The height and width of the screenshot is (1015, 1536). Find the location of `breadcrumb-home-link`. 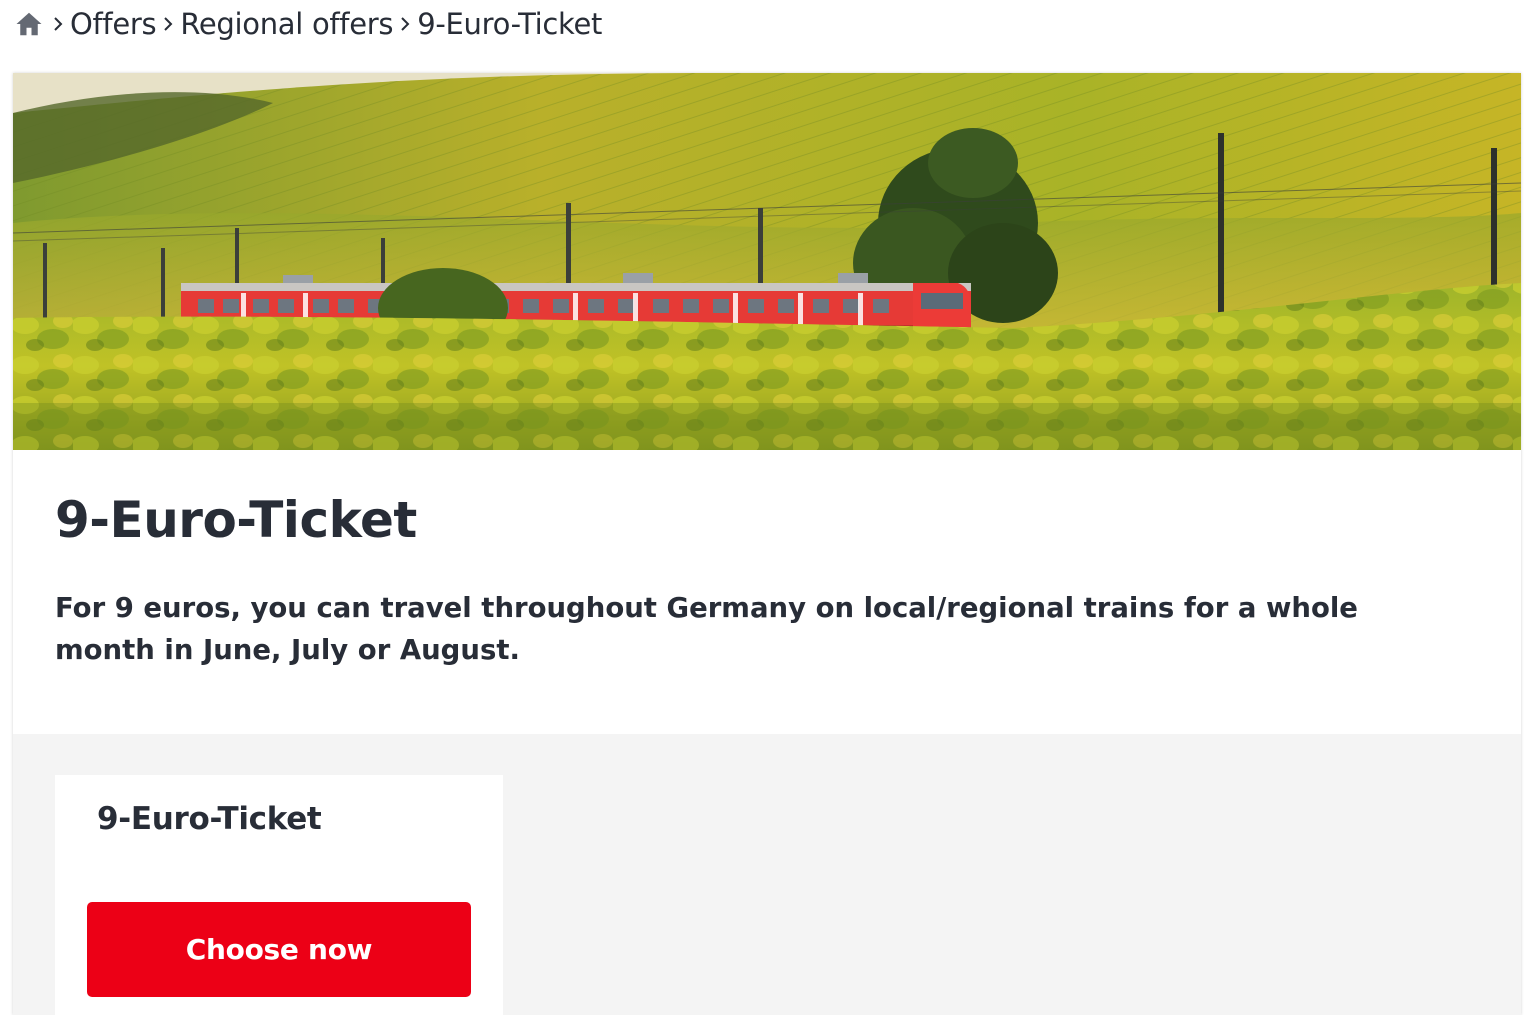

breadcrumb-home-link is located at coordinates (29, 24).